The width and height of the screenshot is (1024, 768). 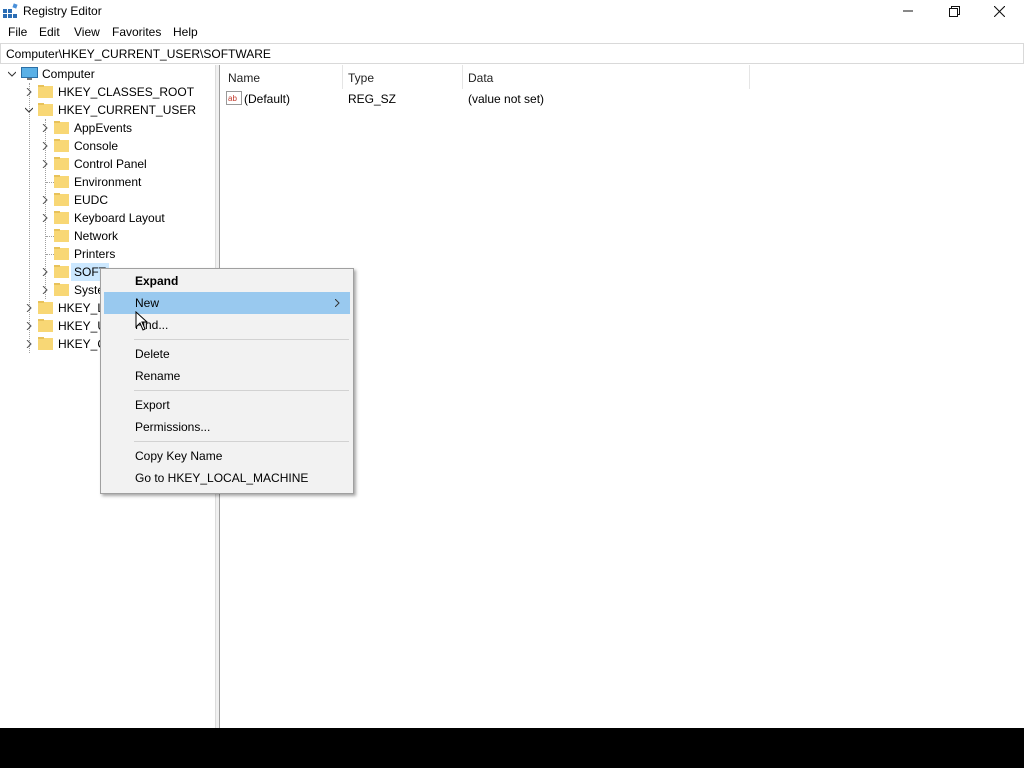 What do you see at coordinates (103, 128) in the screenshot?
I see `tree-node-label: AppEvents` at bounding box center [103, 128].